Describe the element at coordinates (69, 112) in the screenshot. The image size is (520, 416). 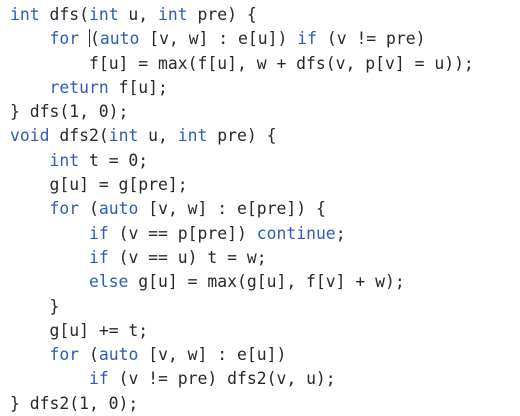
I see `code-text: } dfs(1, 0);` at that location.